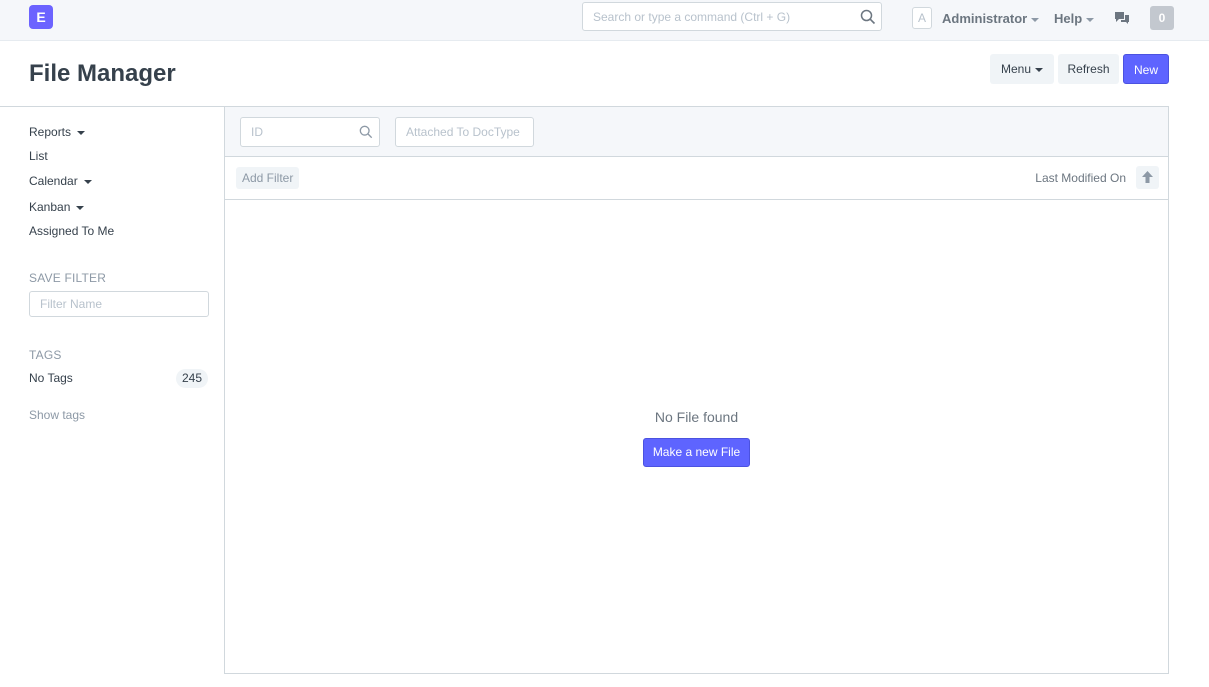 This screenshot has height=687, width=1209. I want to click on awesomebar, so click(732, 16).